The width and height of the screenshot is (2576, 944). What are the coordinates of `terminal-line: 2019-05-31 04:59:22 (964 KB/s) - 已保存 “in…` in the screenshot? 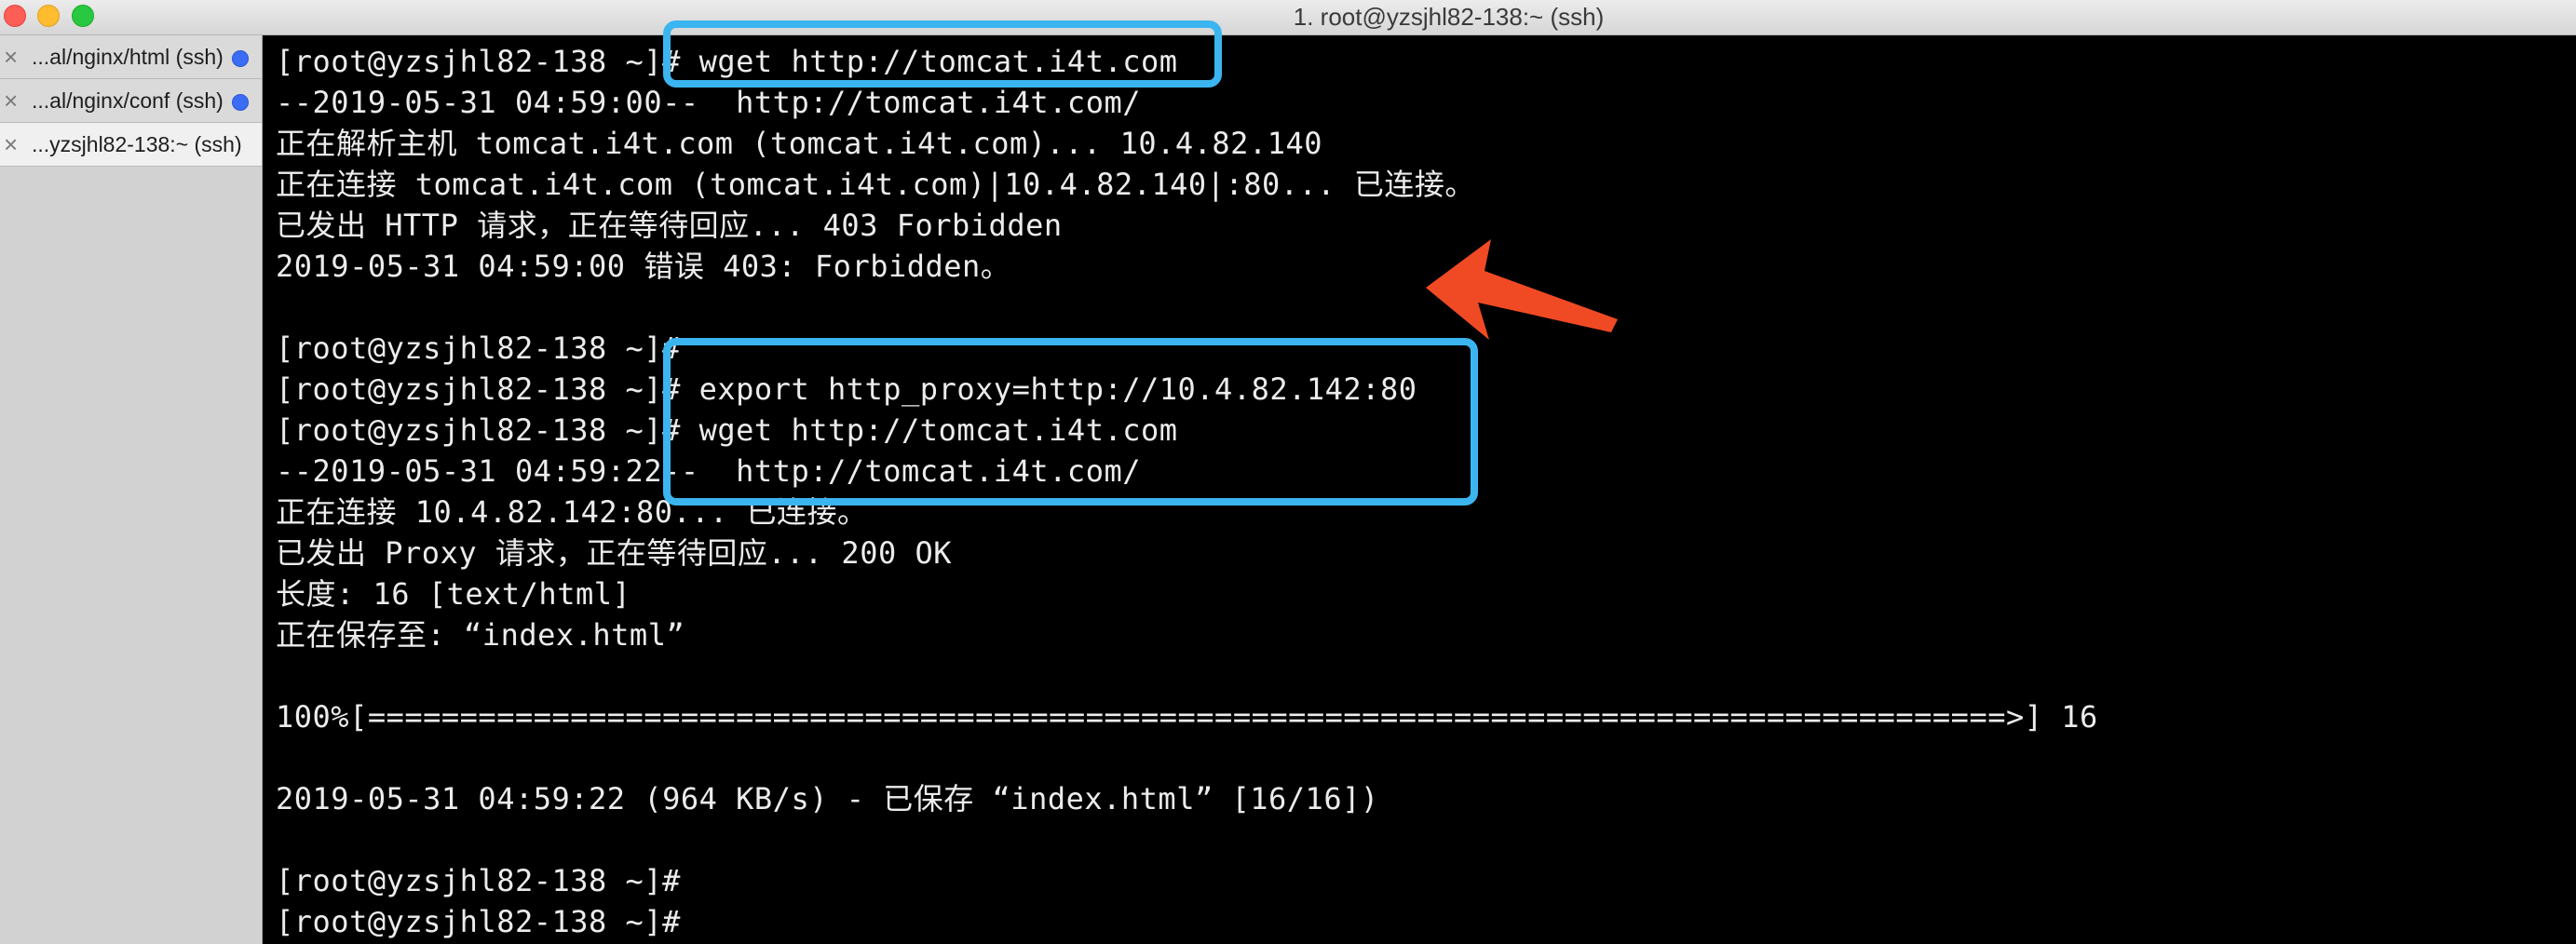 It's located at (827, 798).